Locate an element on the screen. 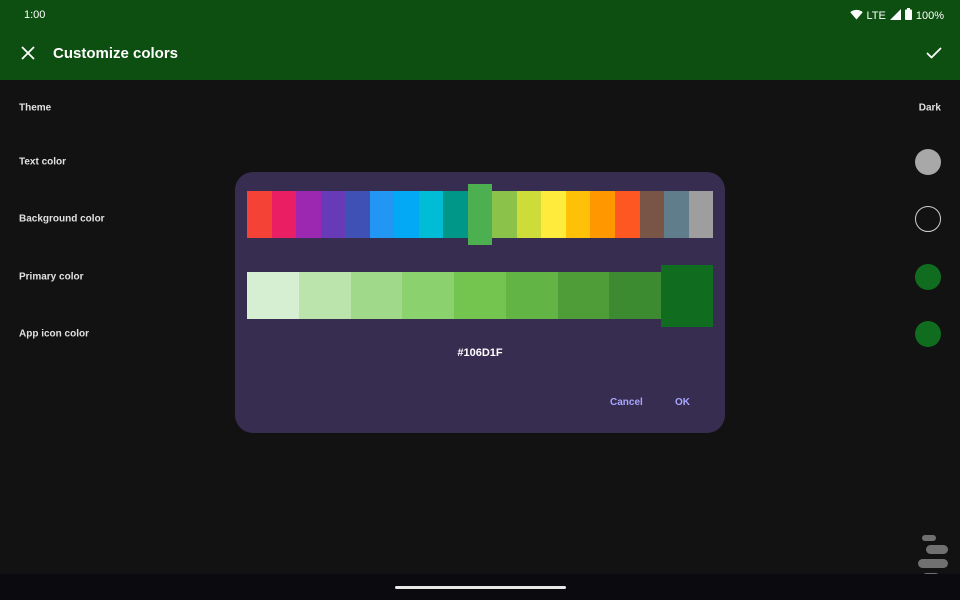  hue-palette is located at coordinates (480, 214).